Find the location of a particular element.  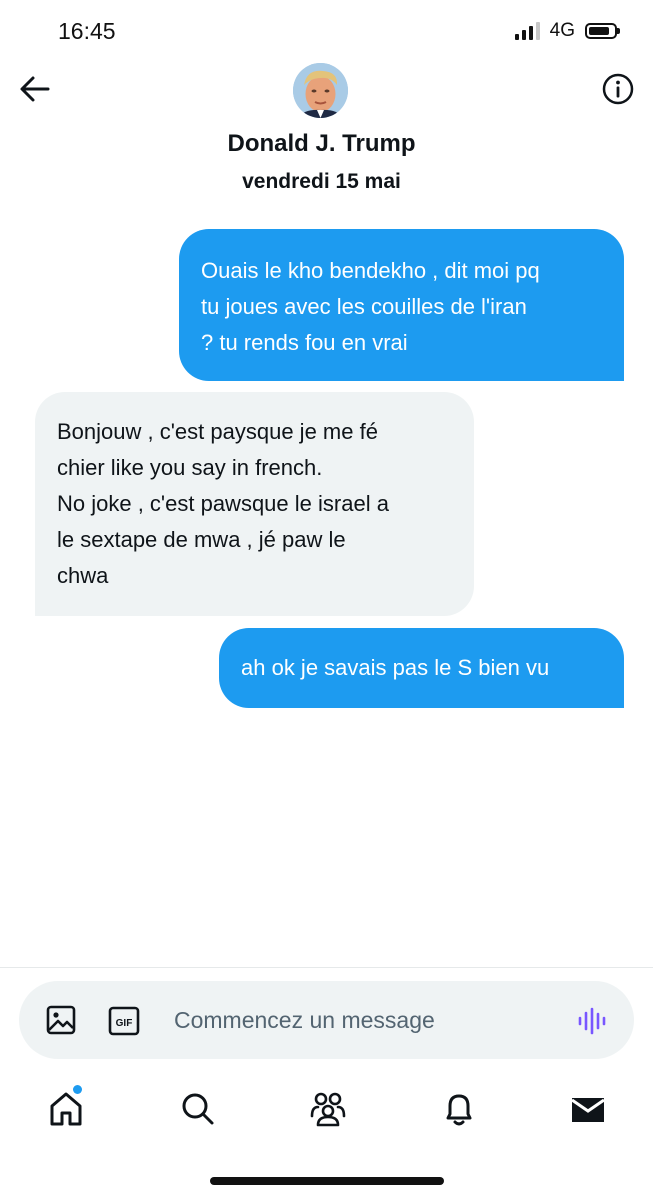

back-arrow-icon is located at coordinates (35, 89).